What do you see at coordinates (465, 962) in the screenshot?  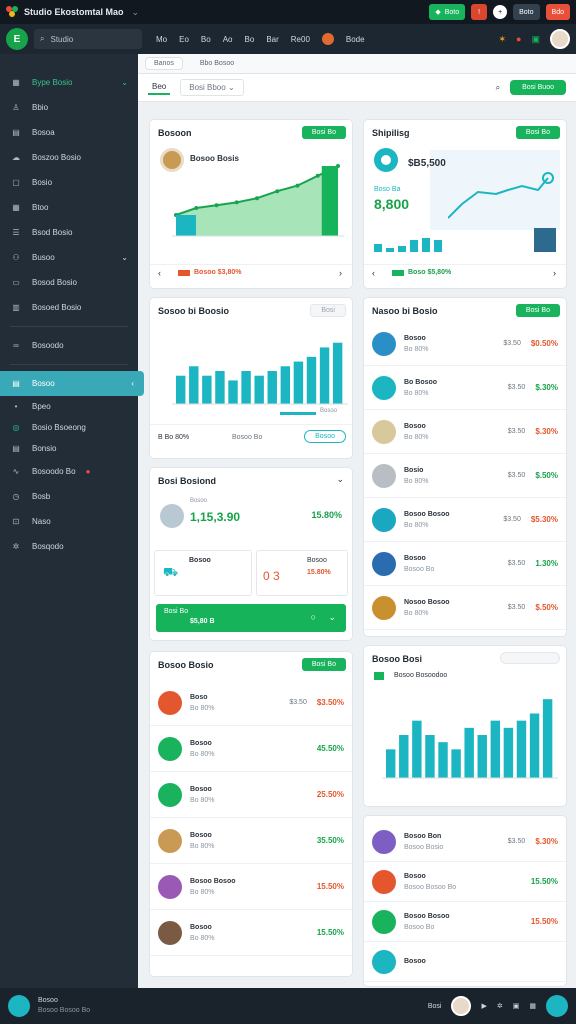 I see `list-item: Bosoo` at bounding box center [465, 962].